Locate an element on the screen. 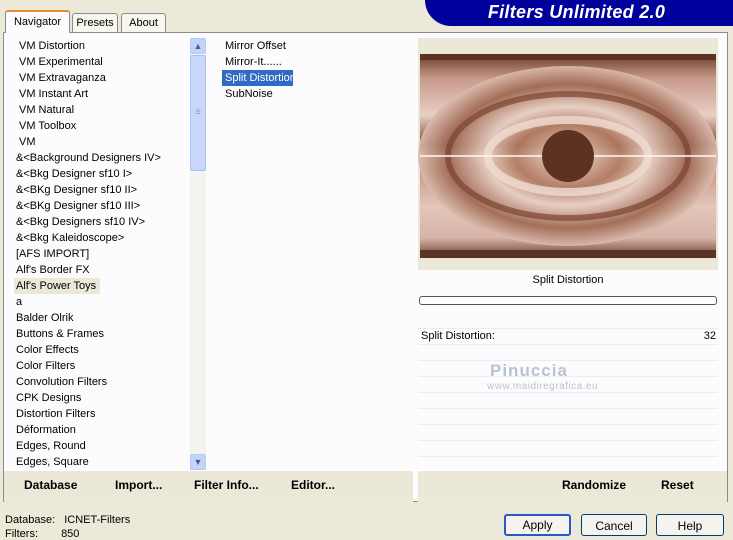 Image resolution: width=733 pixels, height=540 pixels. reset-button: Reset is located at coordinates (677, 485).